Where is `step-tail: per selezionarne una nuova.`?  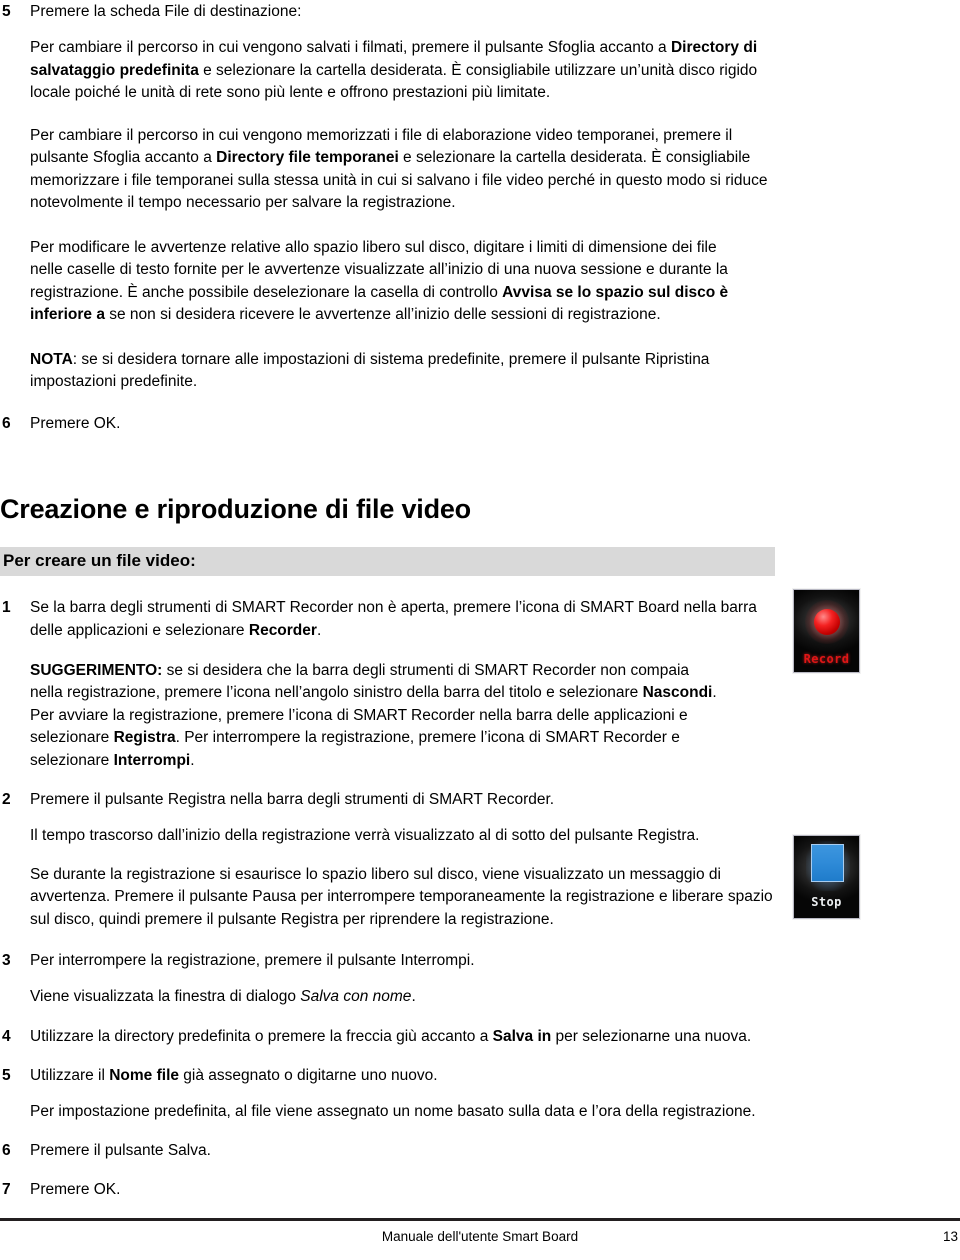
step-tail: per selezionarne una nuova. is located at coordinates (651, 1036).